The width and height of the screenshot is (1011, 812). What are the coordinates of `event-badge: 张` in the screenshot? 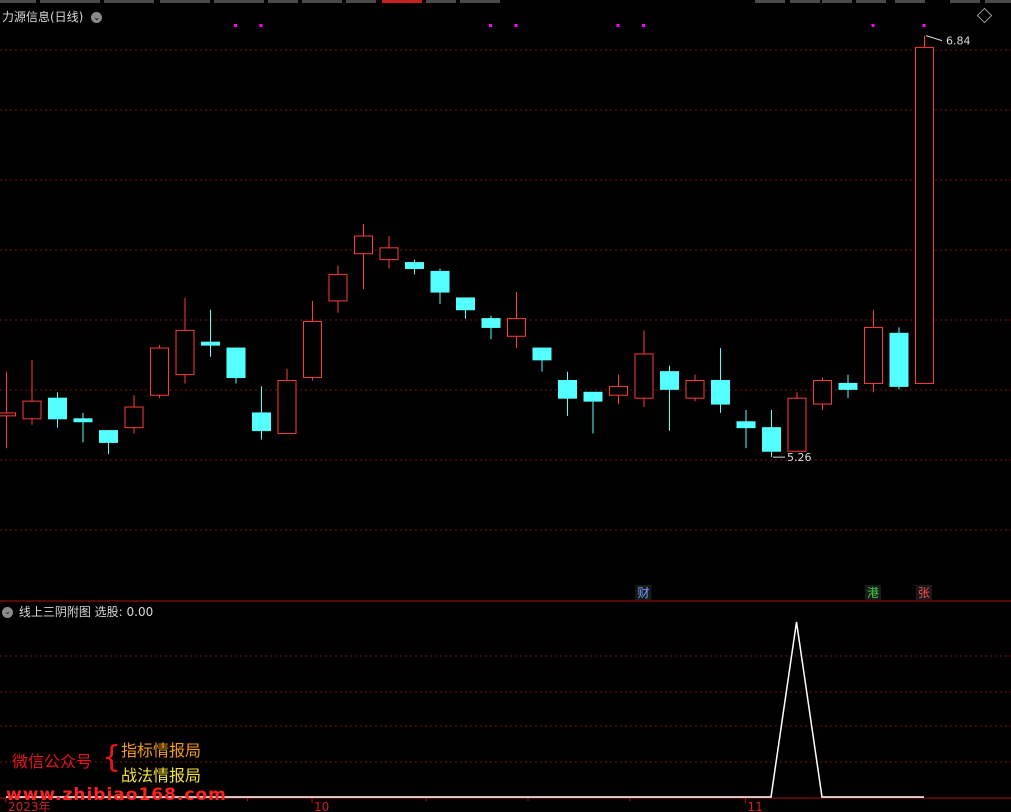 It's located at (924, 593).